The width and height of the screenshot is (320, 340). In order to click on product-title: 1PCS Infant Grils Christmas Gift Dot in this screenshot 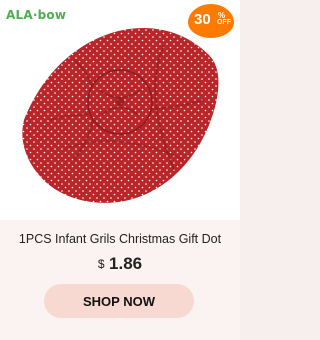, I will do `click(120, 239)`.